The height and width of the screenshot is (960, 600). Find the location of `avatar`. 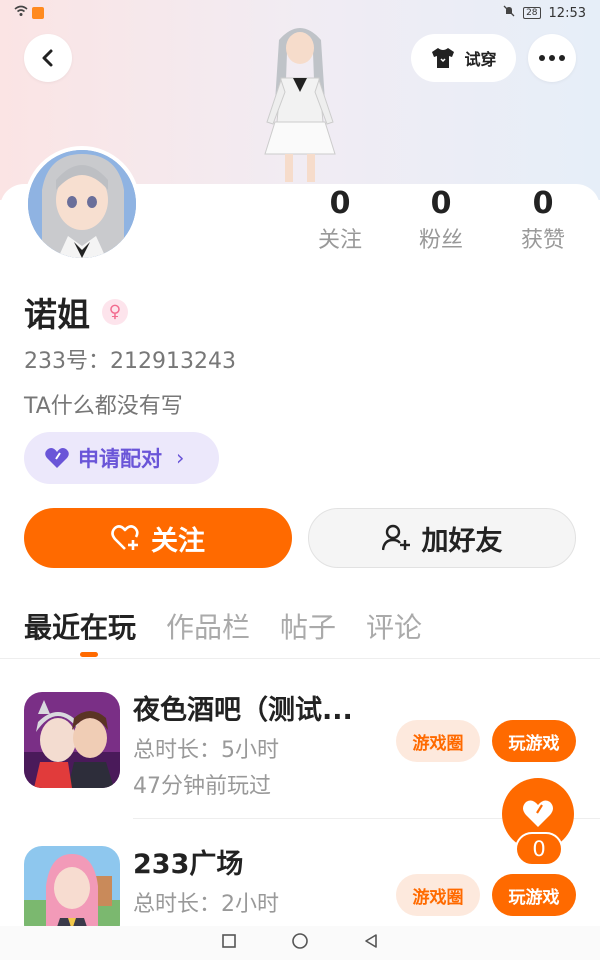

avatar is located at coordinates (82, 204).